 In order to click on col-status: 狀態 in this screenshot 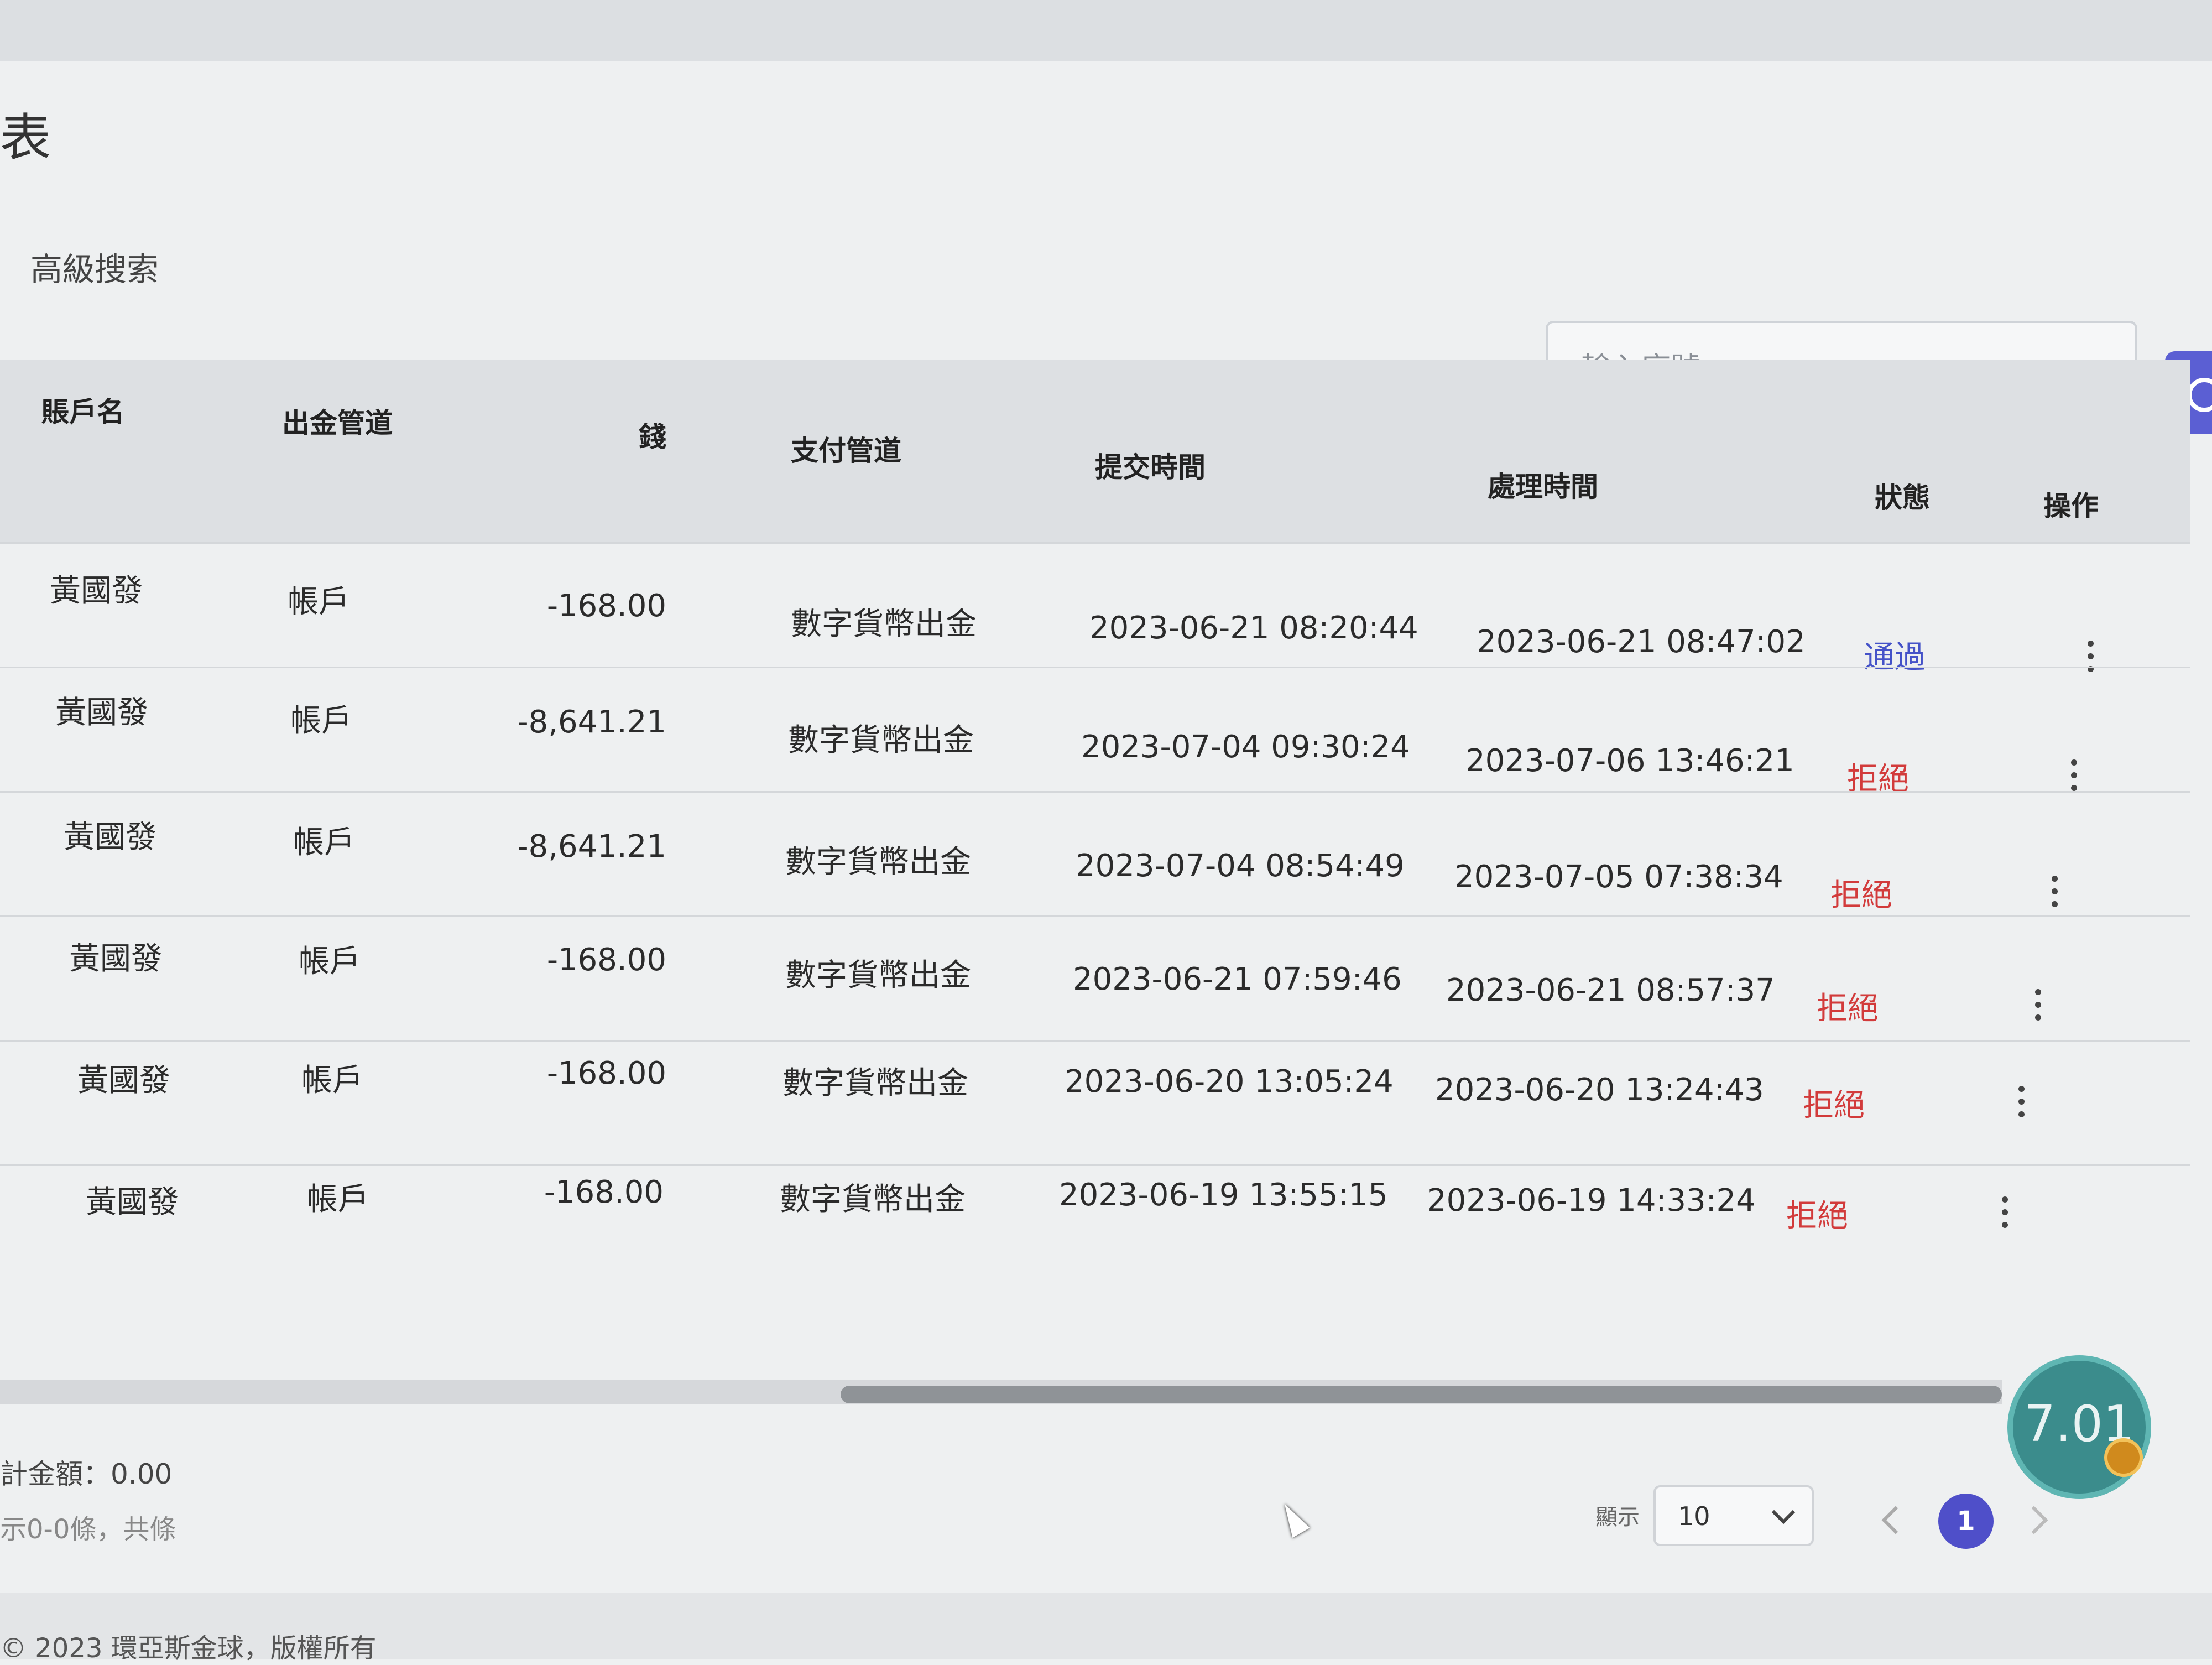, I will do `click(1903, 496)`.